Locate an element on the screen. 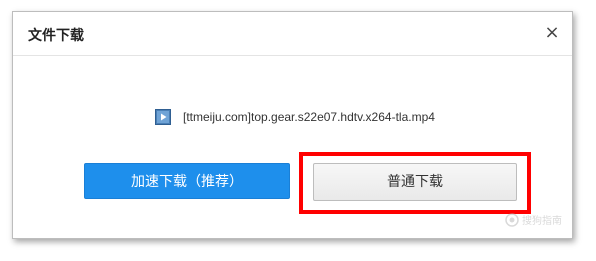 This screenshot has width=596, height=261. dialog-title: 文件下载 is located at coordinates (56, 36).